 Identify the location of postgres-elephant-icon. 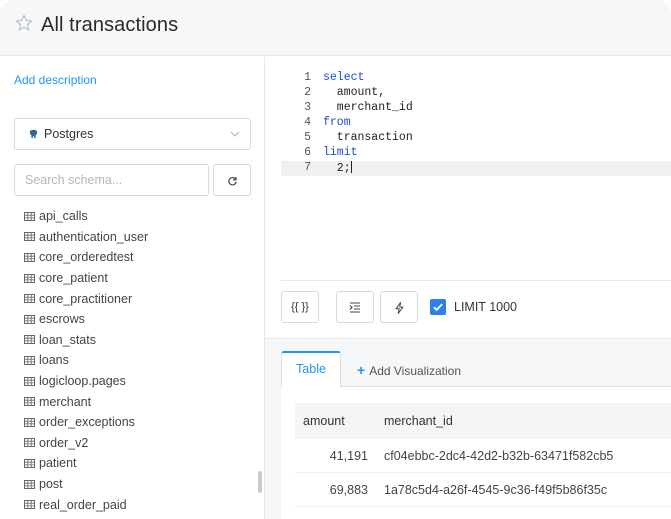
(33, 134).